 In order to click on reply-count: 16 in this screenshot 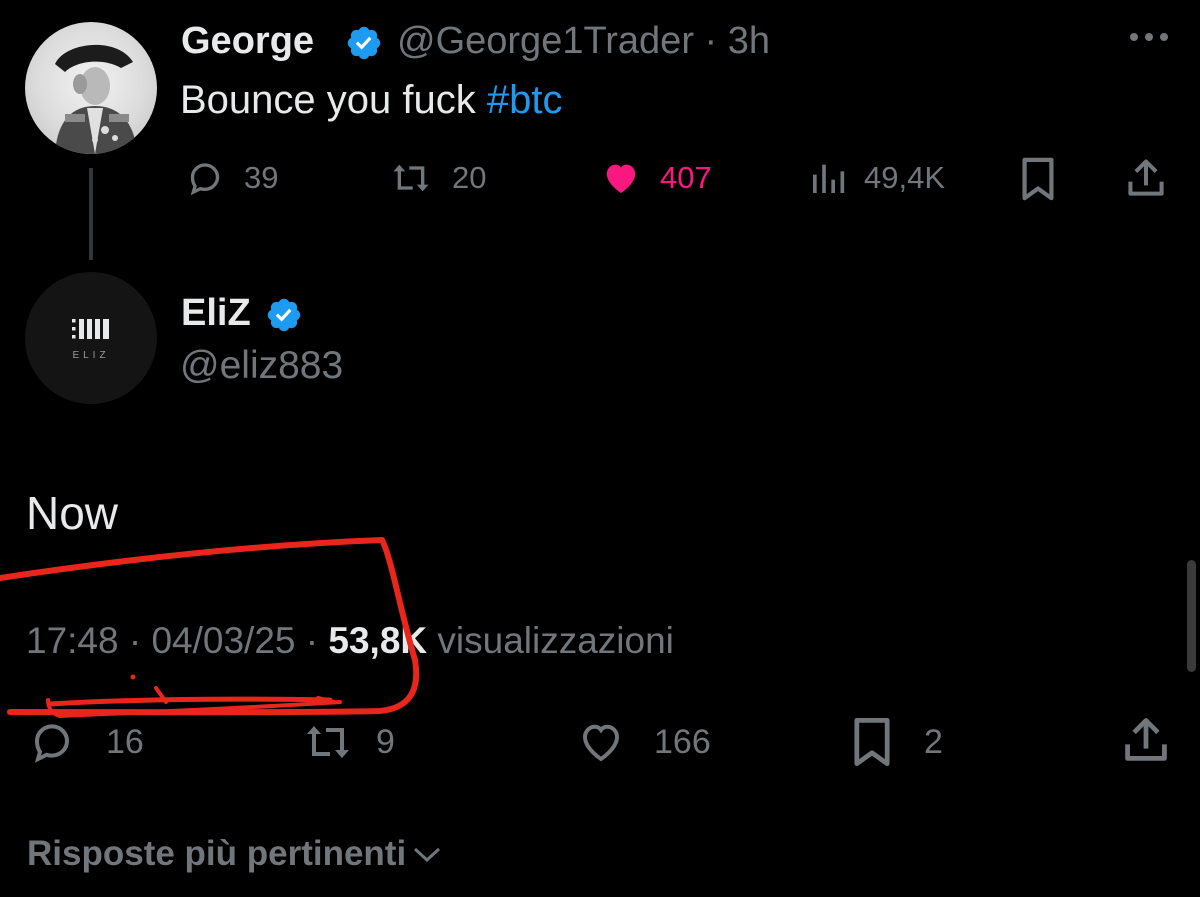, I will do `click(125, 741)`.